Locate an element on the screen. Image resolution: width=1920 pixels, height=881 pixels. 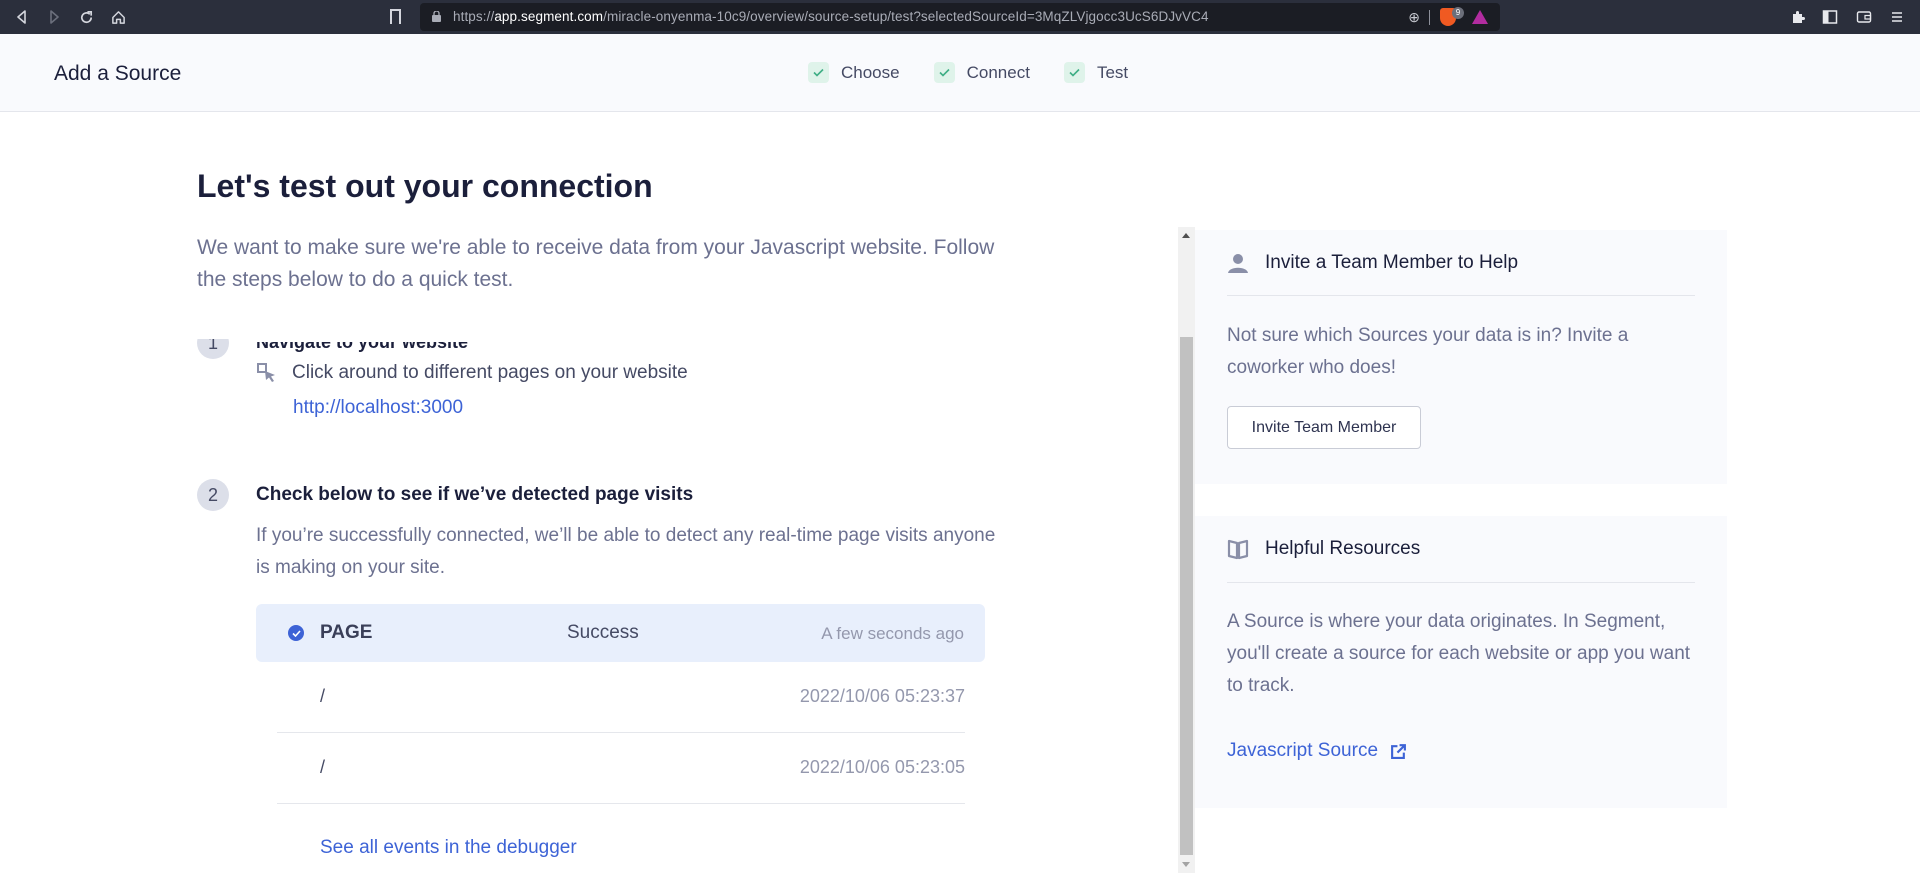
invite-card-title: Invite a Team Member to Help is located at coordinates (1392, 262).